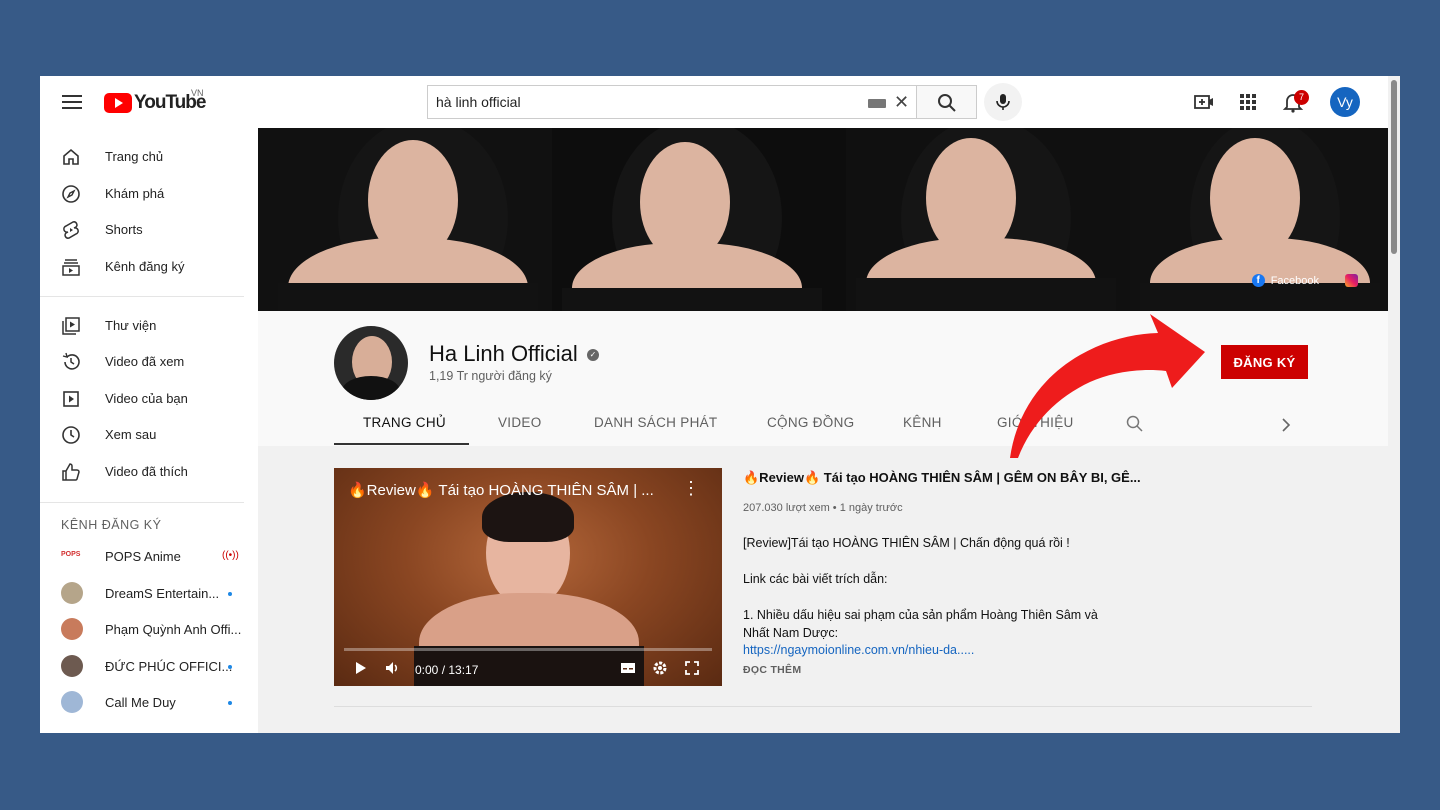  Describe the element at coordinates (1135, 424) in the screenshot. I see `channel-search-icon` at that location.